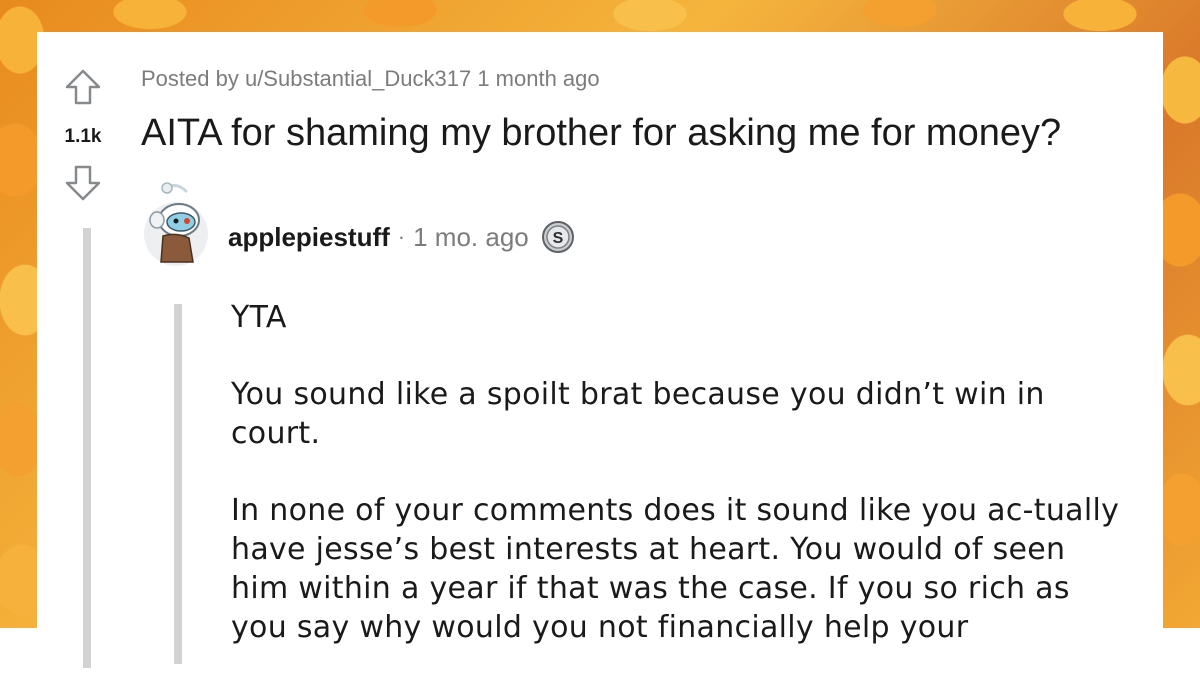 The width and height of the screenshot is (1200, 685). I want to click on upvote-icon, so click(83, 87).